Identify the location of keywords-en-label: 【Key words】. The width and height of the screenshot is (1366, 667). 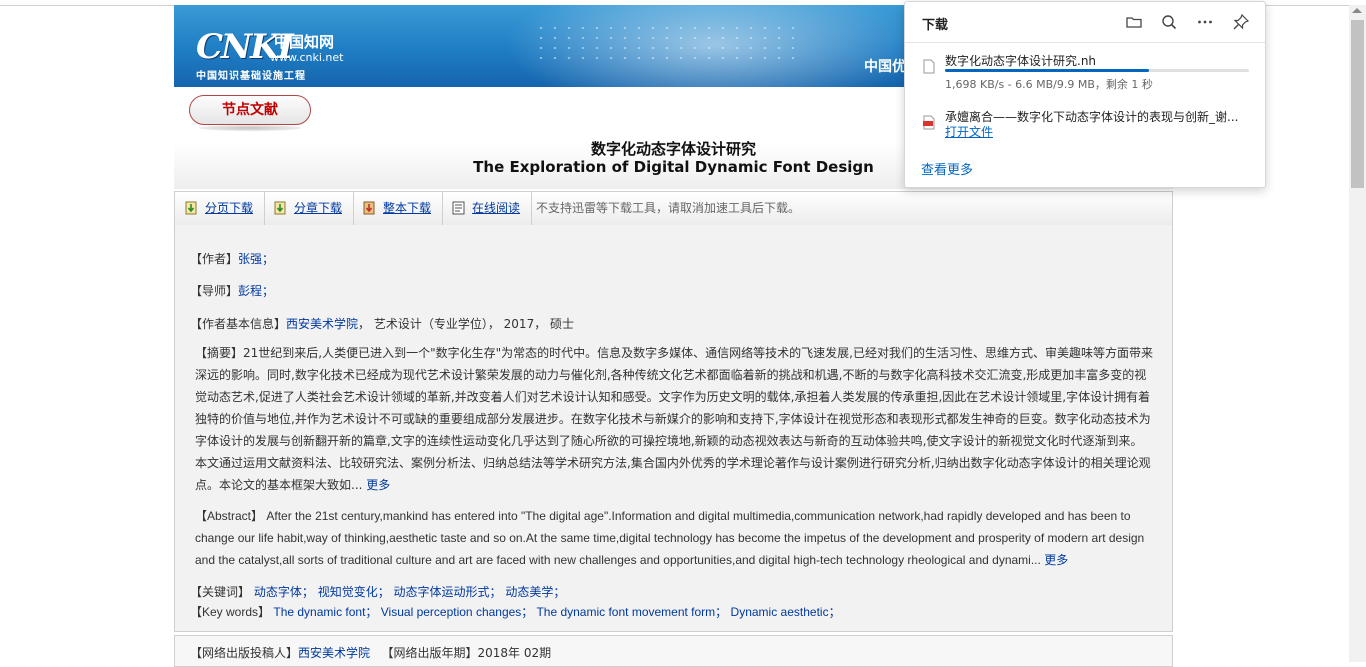
(230, 612).